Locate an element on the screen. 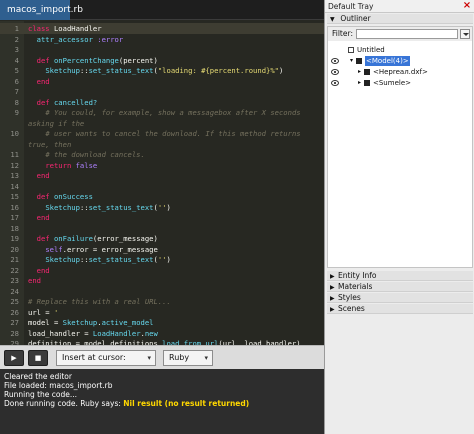 This screenshot has height=434, width=474. line-number: 25 is located at coordinates (14, 301).